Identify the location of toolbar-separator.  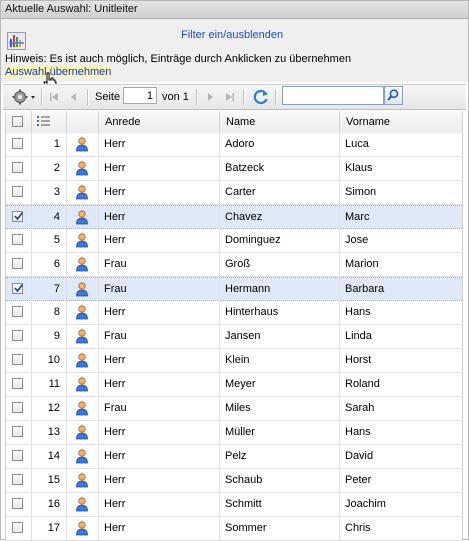
(88, 97).